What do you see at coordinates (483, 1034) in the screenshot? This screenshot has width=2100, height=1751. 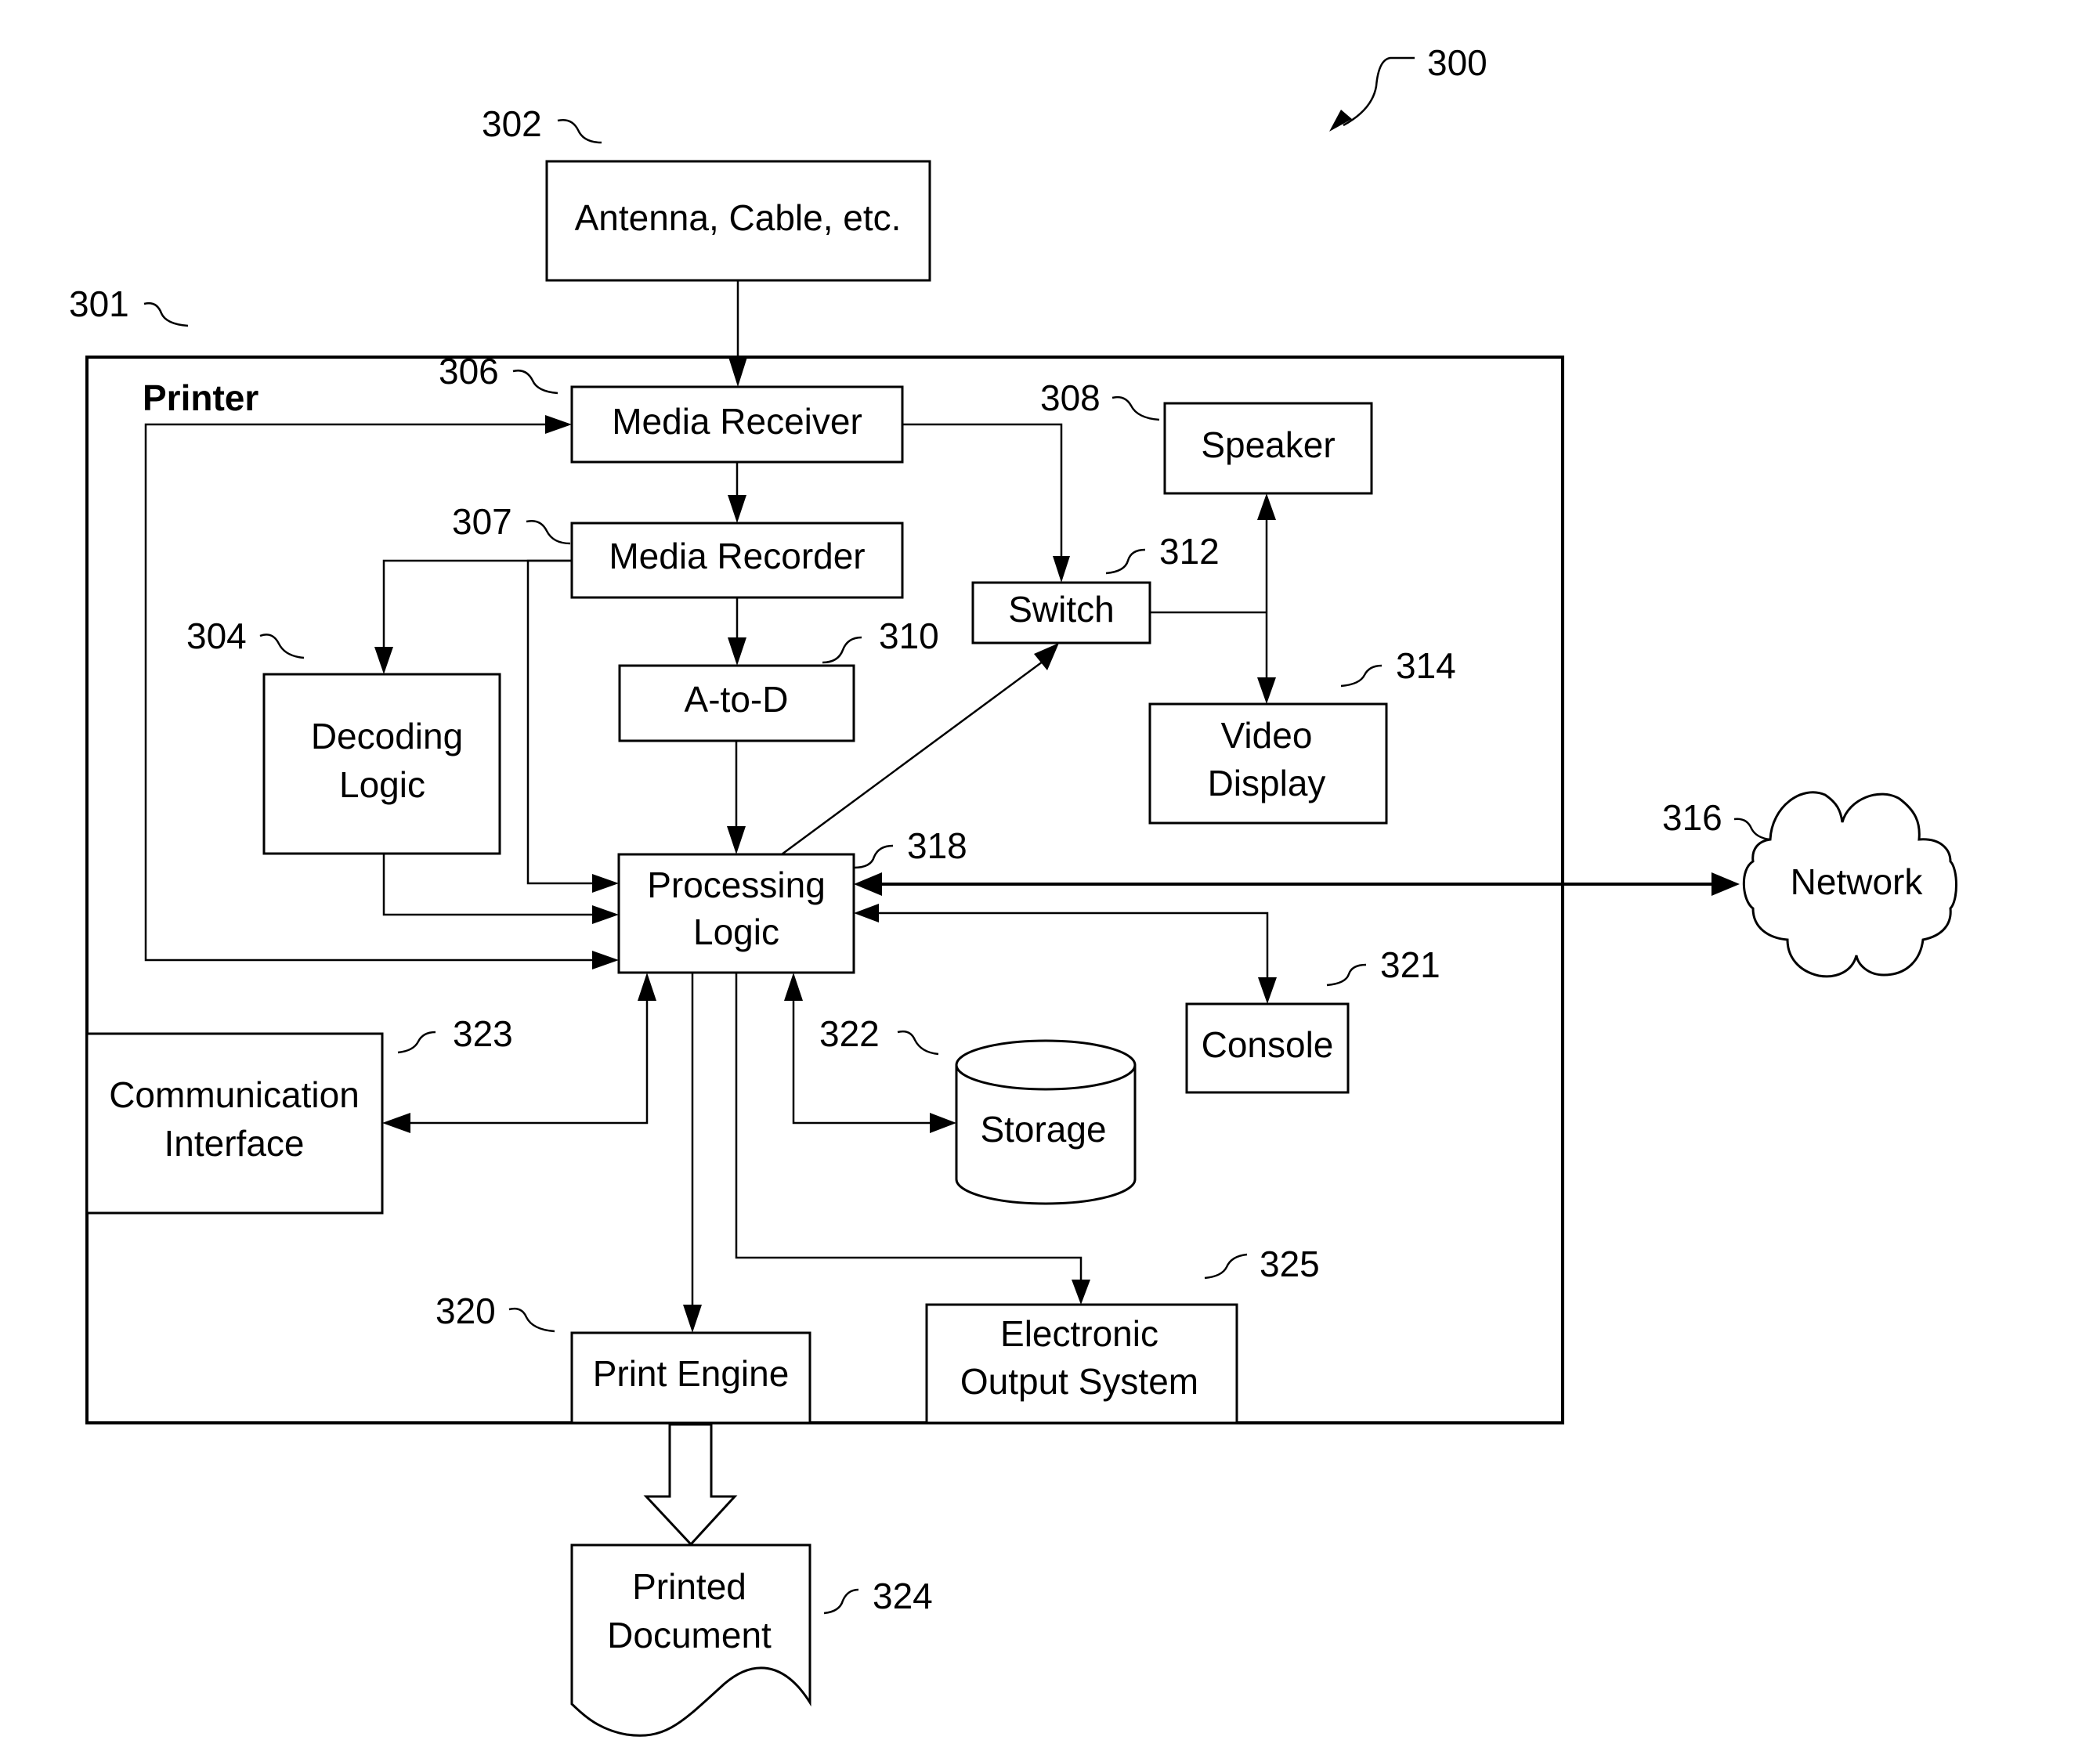 I see `communication-interface-ref: 323` at bounding box center [483, 1034].